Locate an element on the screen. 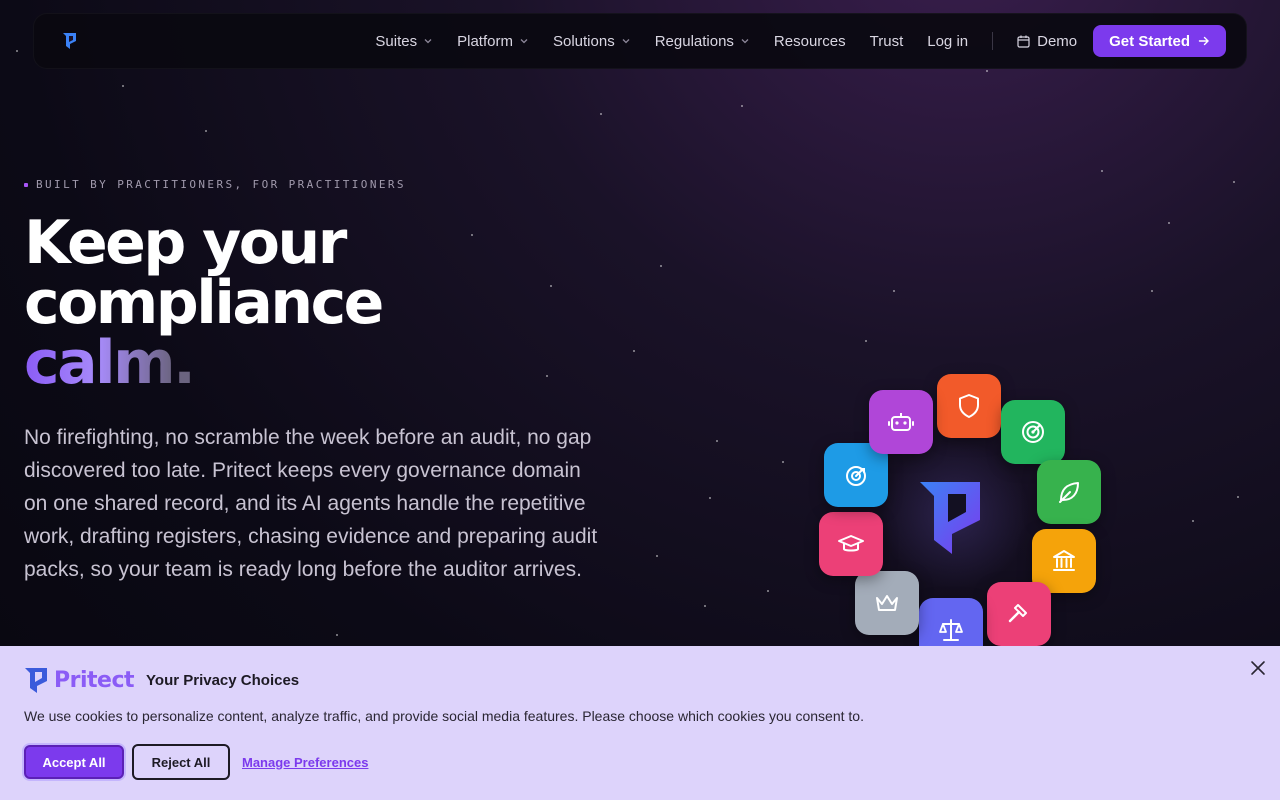 This screenshot has height=800, width=1280. graduation-cap-icon is located at coordinates (851, 543).